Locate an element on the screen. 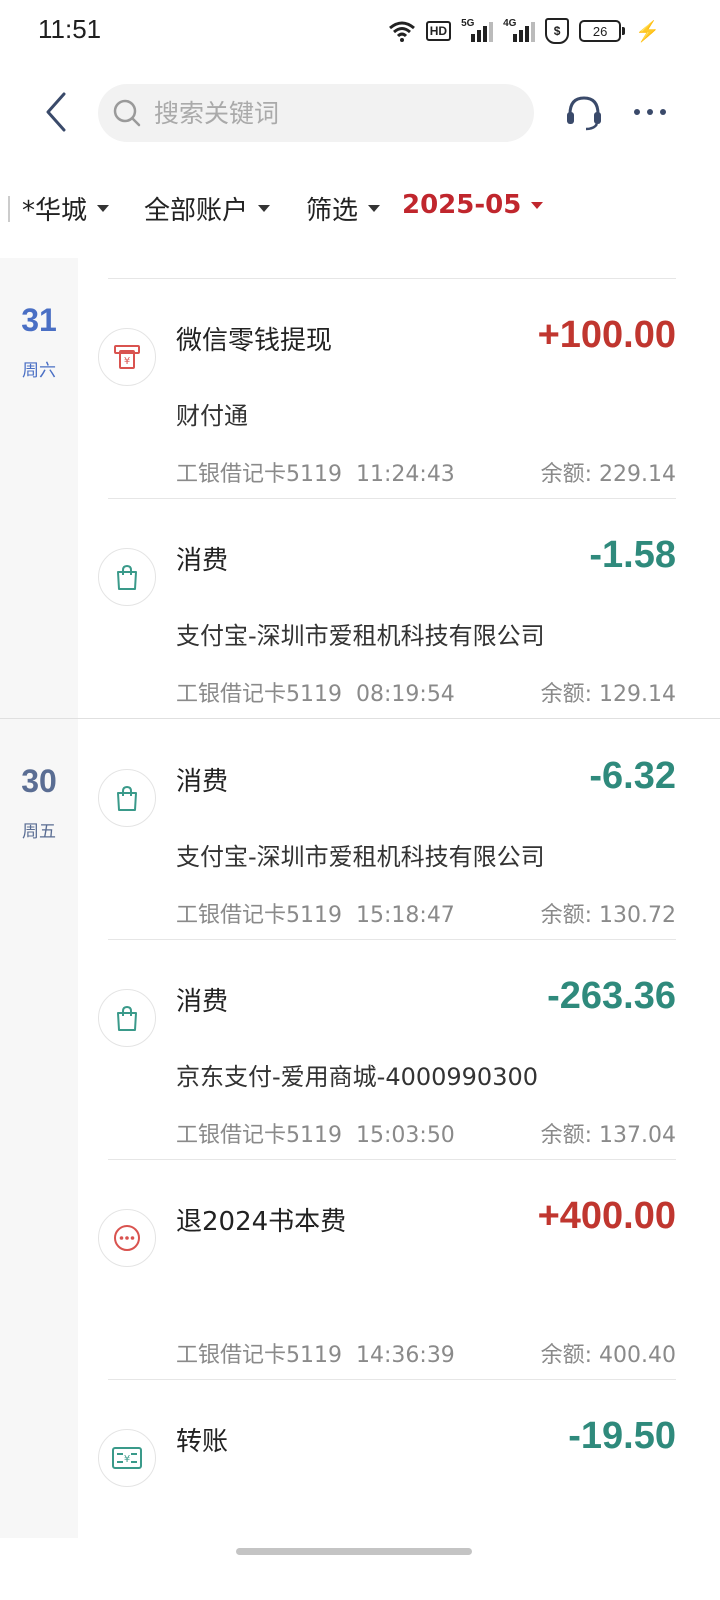 The width and height of the screenshot is (720, 1600). top-bar is located at coordinates (360, 113).